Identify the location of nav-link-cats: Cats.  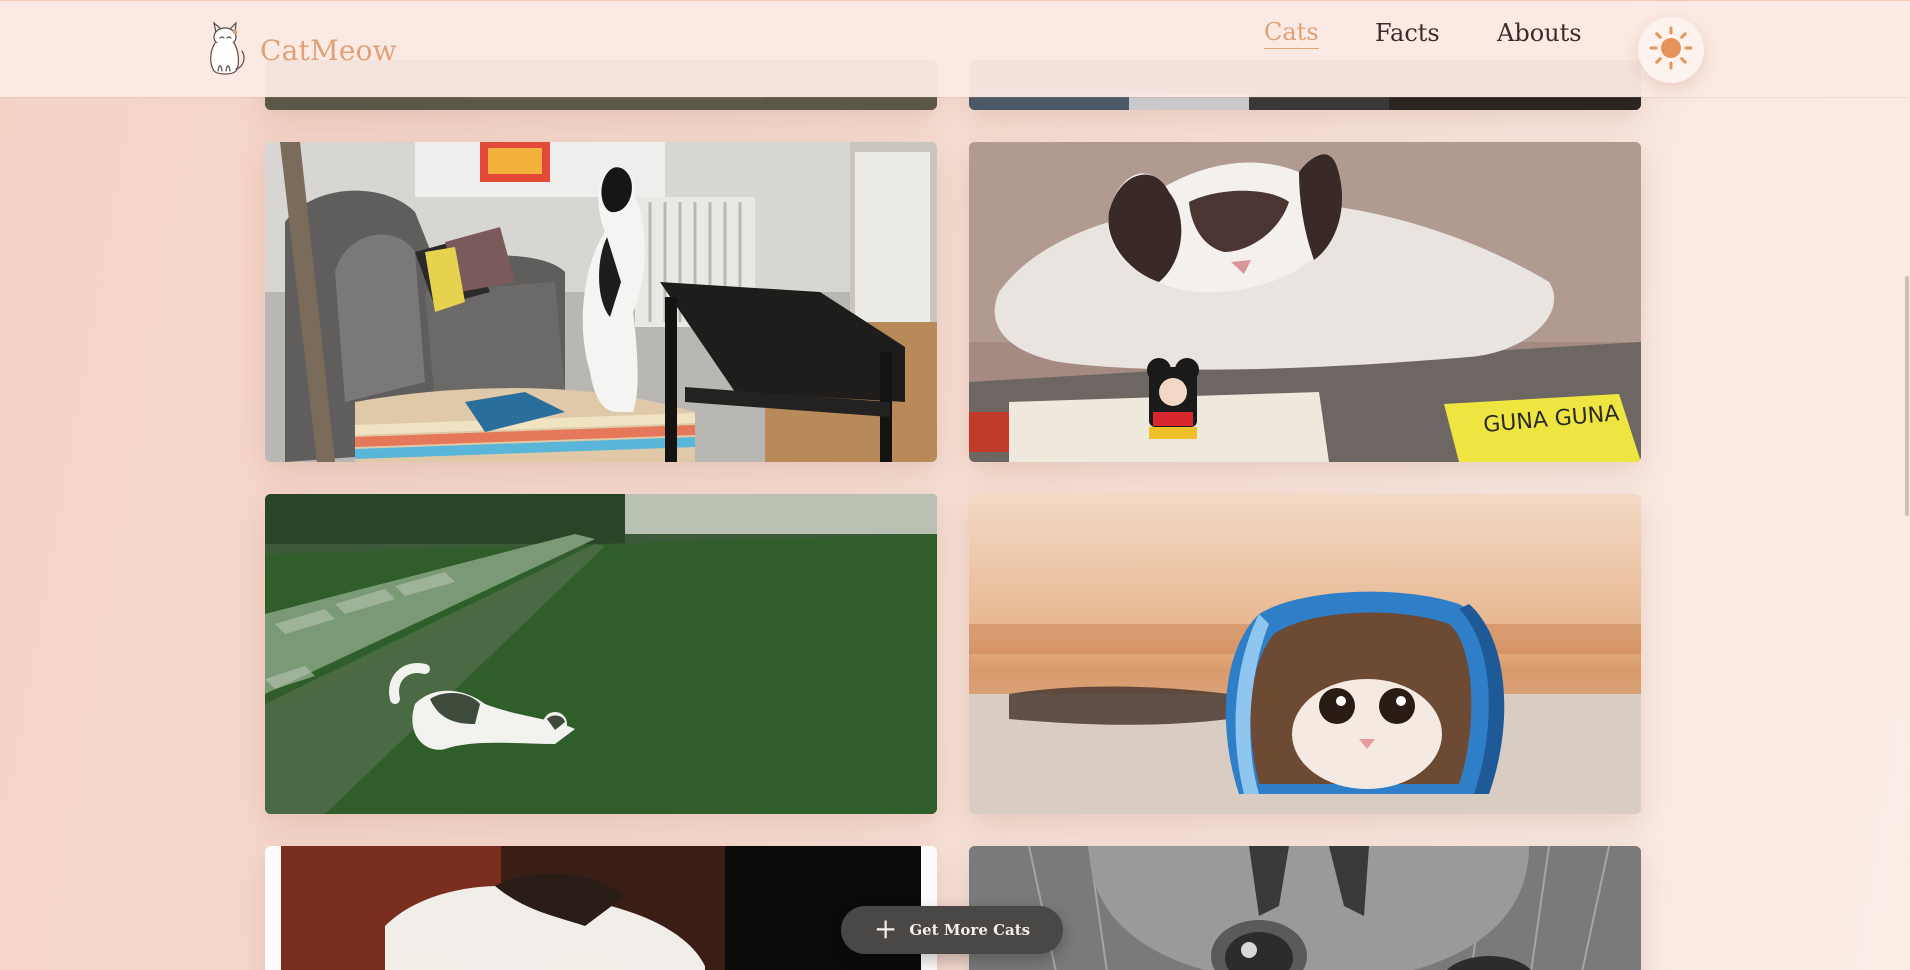
(1291, 33).